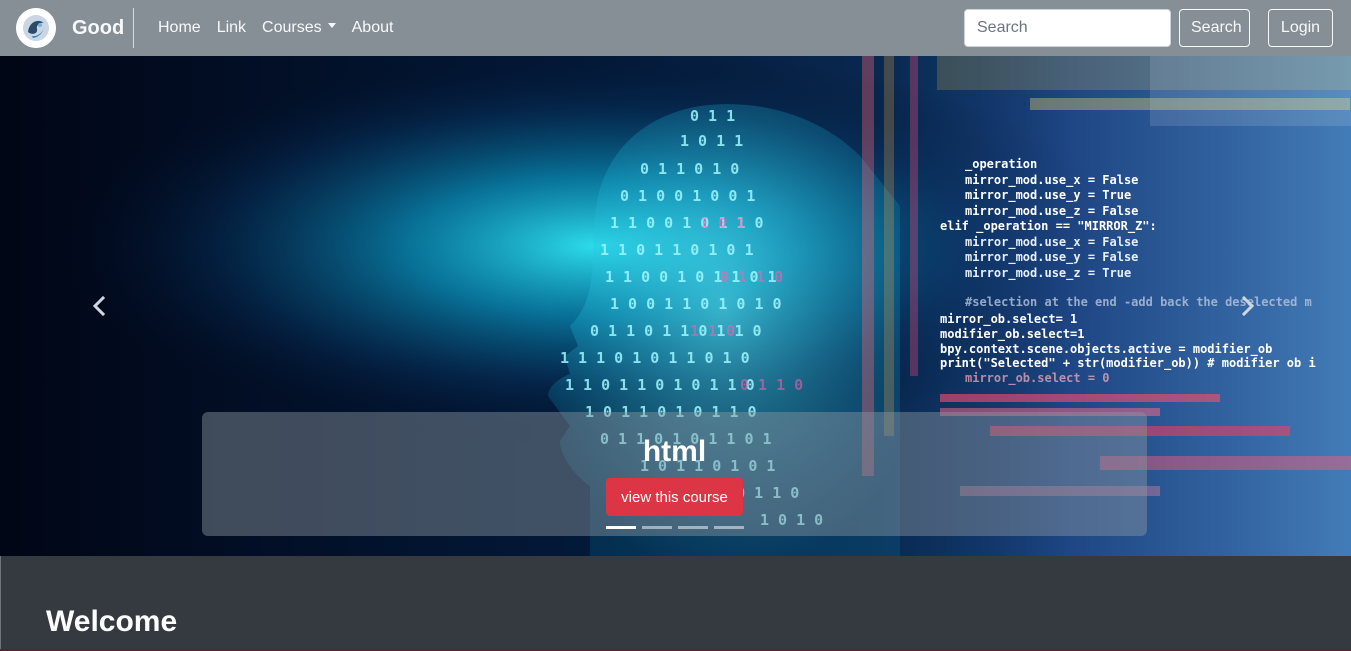 This screenshot has width=1351, height=651. What do you see at coordinates (112, 621) in the screenshot?
I see `welcome-heading: Welcome` at bounding box center [112, 621].